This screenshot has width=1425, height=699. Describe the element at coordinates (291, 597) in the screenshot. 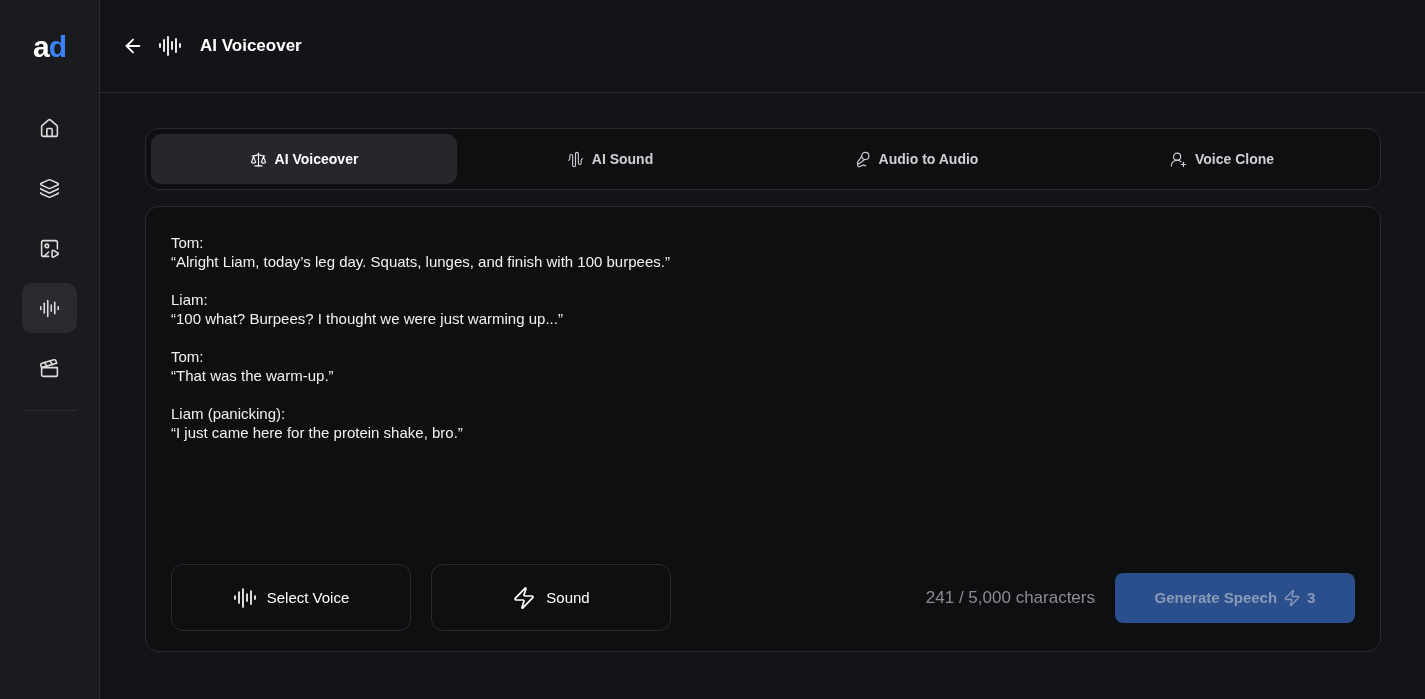

I see `action-button: Select Voice` at that location.